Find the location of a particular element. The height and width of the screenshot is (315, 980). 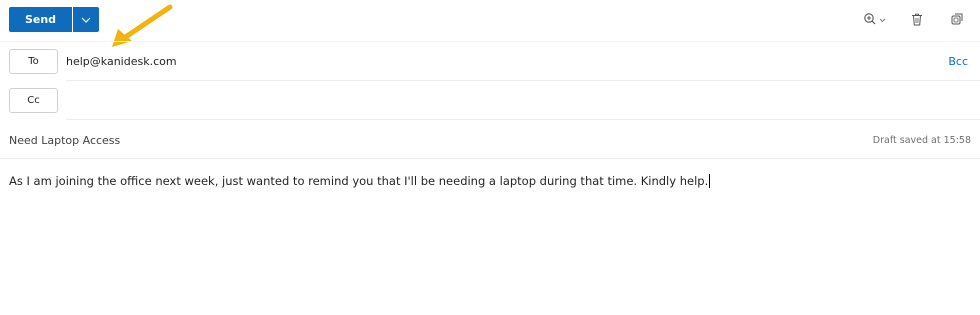

annotation-arrow-icon is located at coordinates (142, 25).